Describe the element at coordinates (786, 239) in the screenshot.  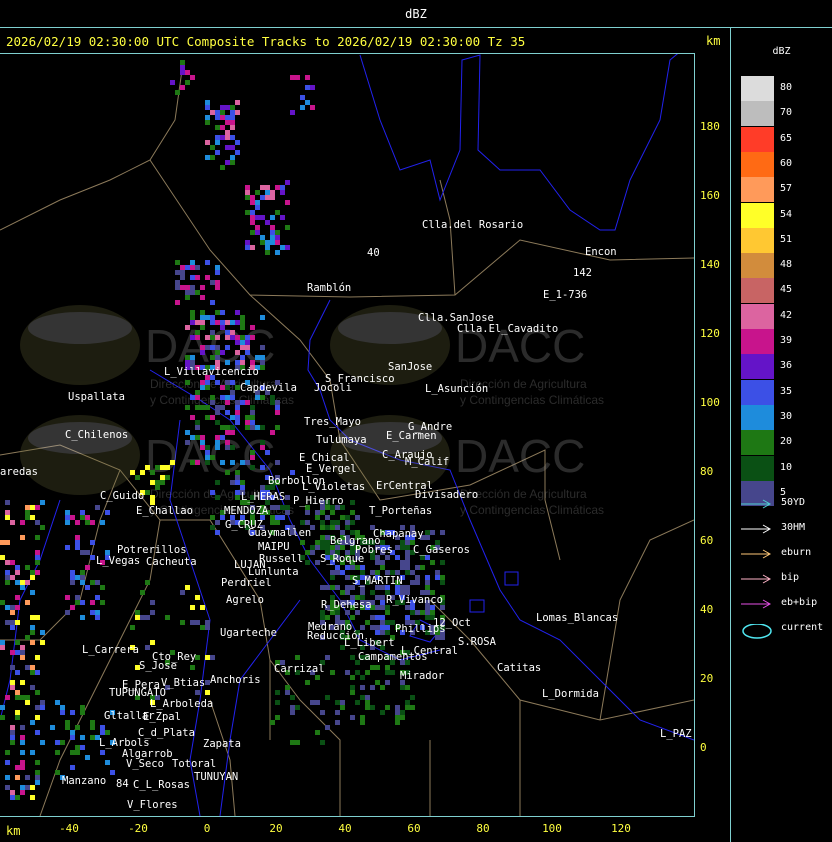
I see `legend-swatch-label: 51` at that location.